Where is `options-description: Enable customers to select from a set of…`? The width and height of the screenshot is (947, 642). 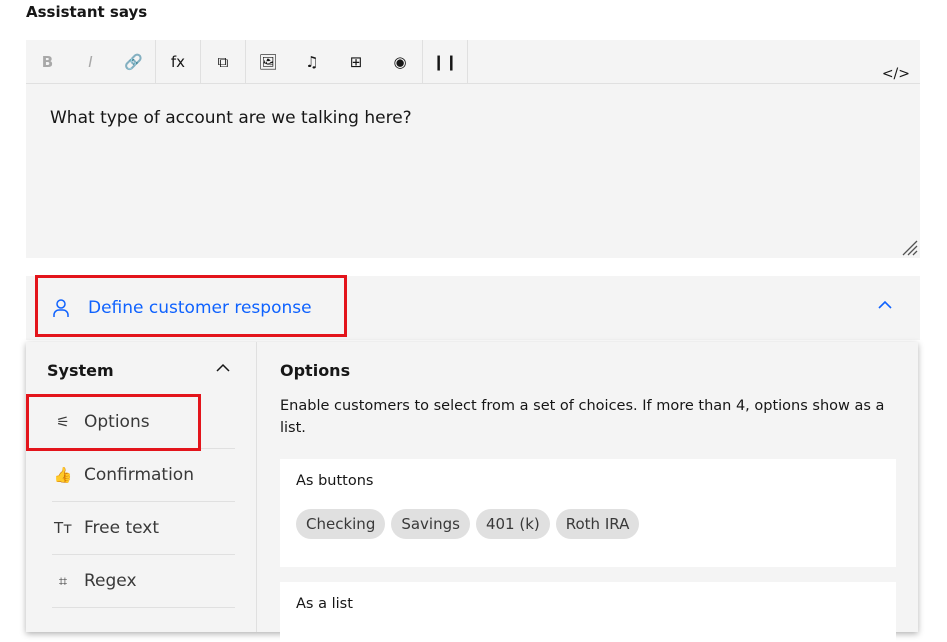 options-description: Enable customers to select from a set of… is located at coordinates (582, 417).